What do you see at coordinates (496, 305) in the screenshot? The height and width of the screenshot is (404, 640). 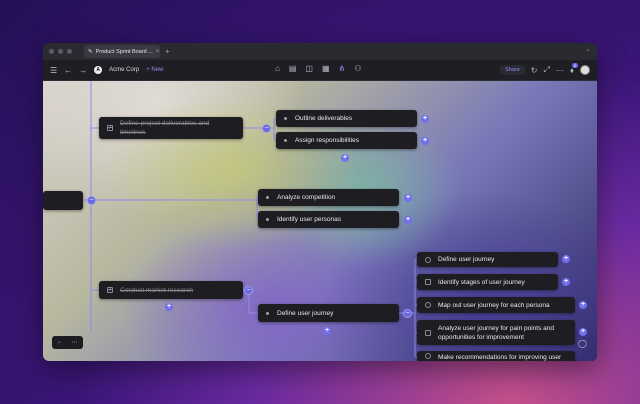 I see `node-journey-map: Map out user journey for each persona` at bounding box center [496, 305].